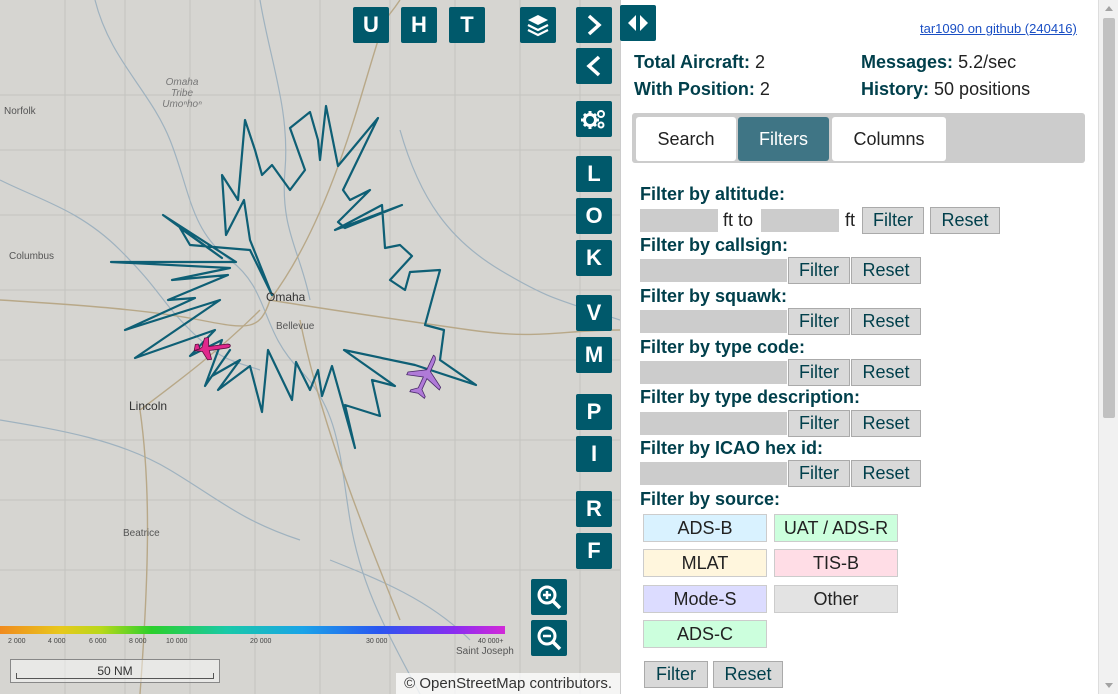 This screenshot has width=1118, height=694. I want to click on filter-icao-label: Filter by ICAO hex id:, so click(732, 448).